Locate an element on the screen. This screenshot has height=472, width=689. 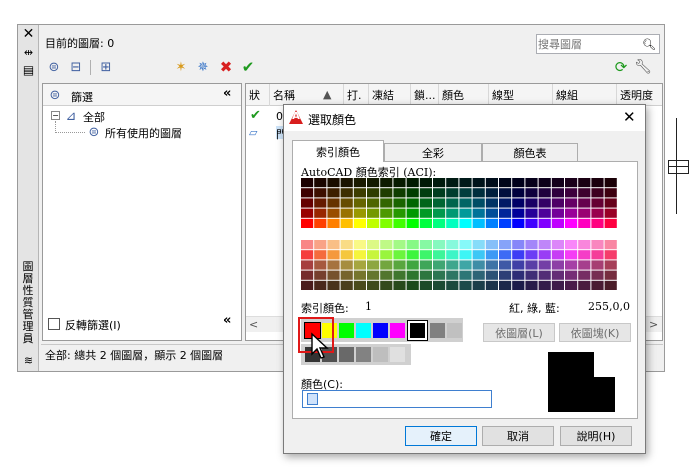
new-layer-icon: ✶ is located at coordinates (181, 67).